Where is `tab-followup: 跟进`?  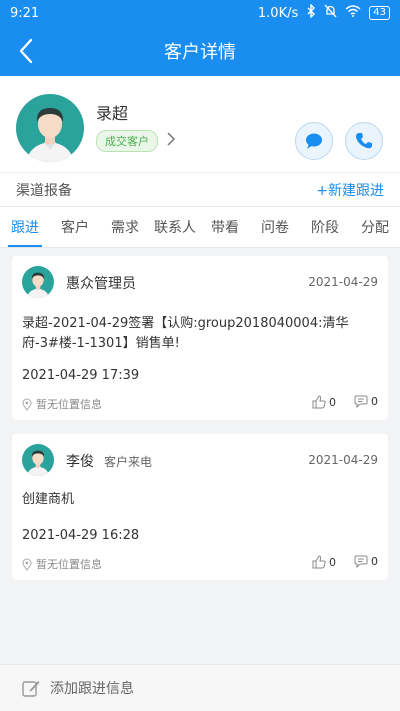
tab-followup: 跟进 is located at coordinates (25, 227).